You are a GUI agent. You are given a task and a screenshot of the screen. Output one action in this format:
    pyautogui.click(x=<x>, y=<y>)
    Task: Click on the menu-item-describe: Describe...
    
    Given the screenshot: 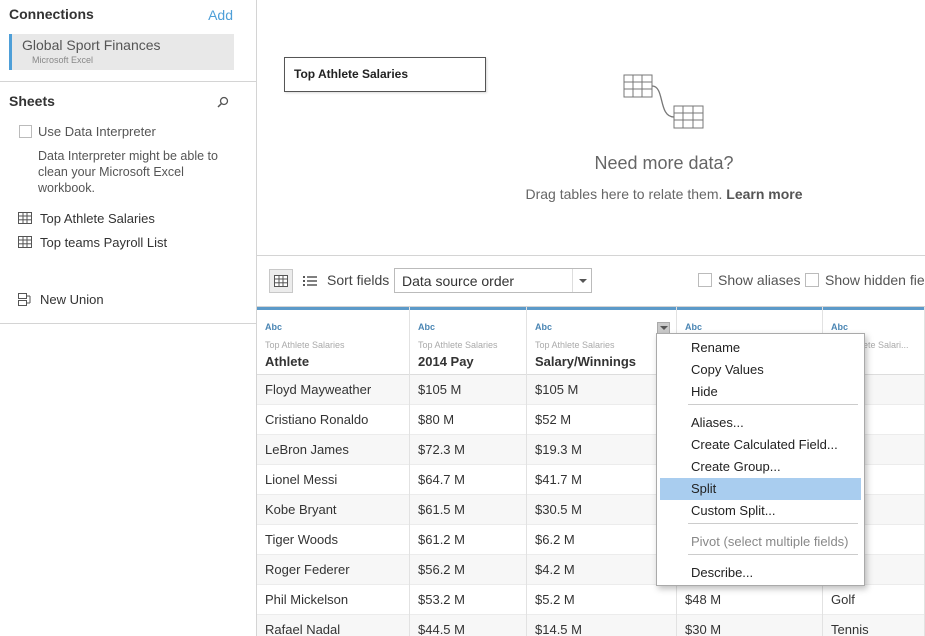 What is the action you would take?
    pyautogui.click(x=760, y=573)
    